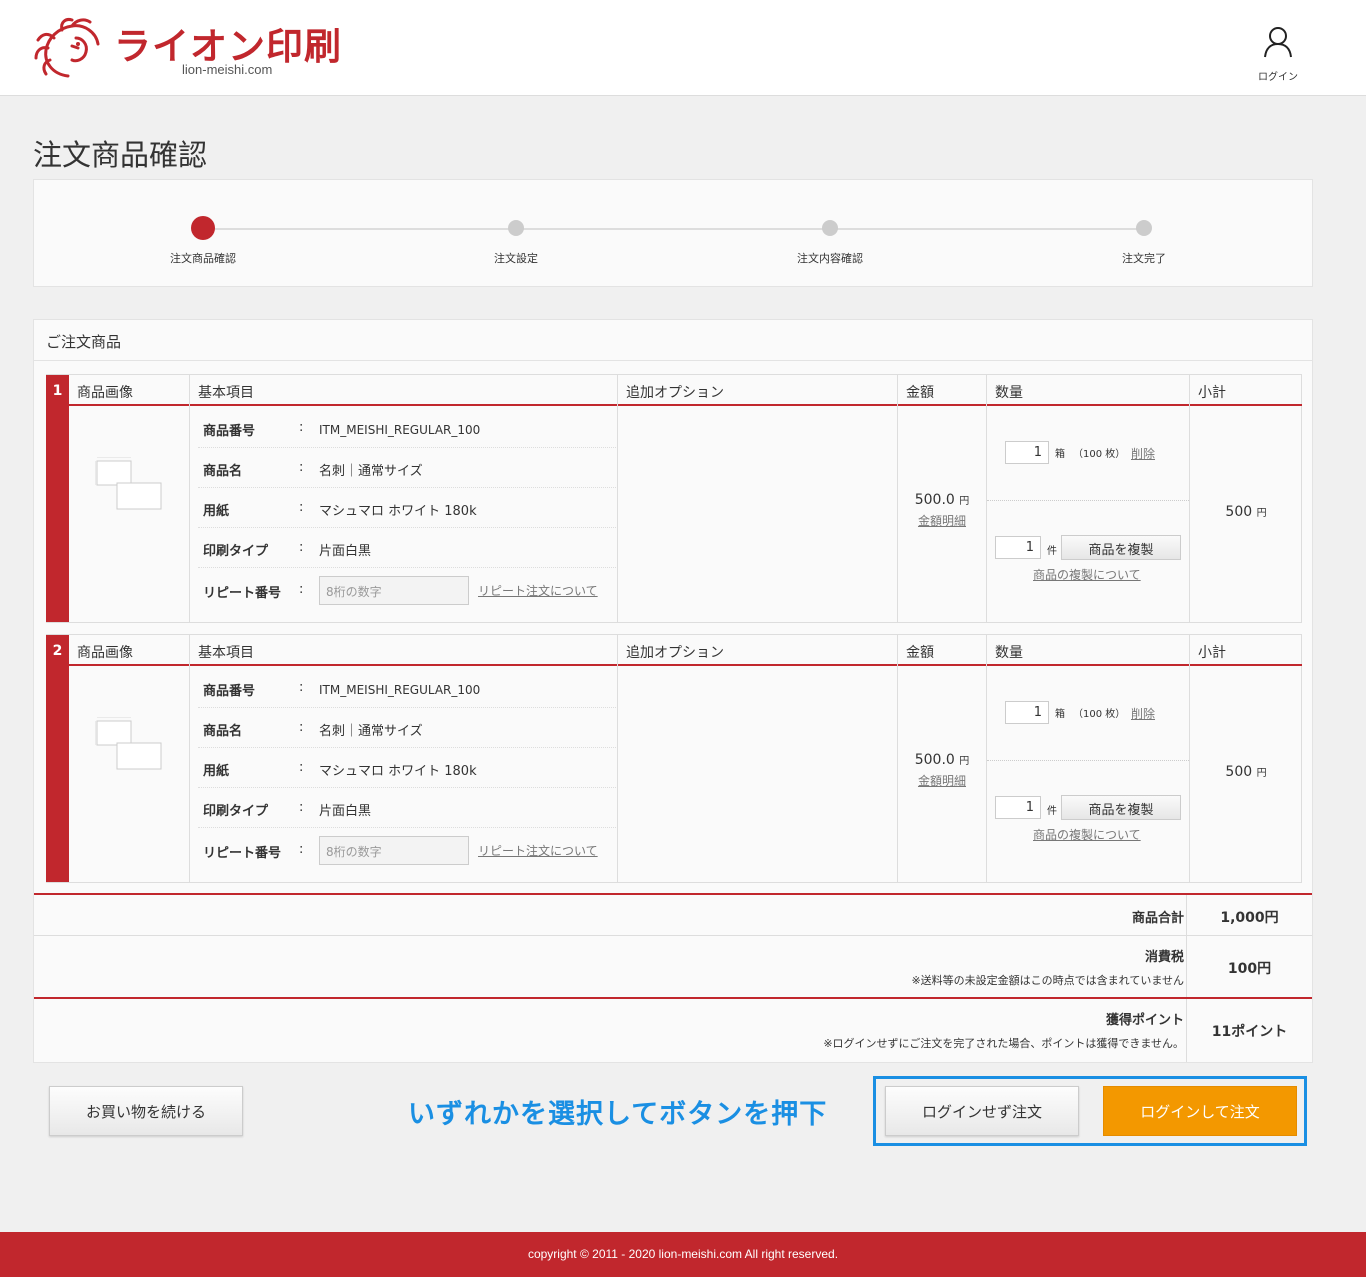 This screenshot has height=1277, width=1366. Describe the element at coordinates (673, 340) in the screenshot. I see `section-title: ご注文商品` at that location.